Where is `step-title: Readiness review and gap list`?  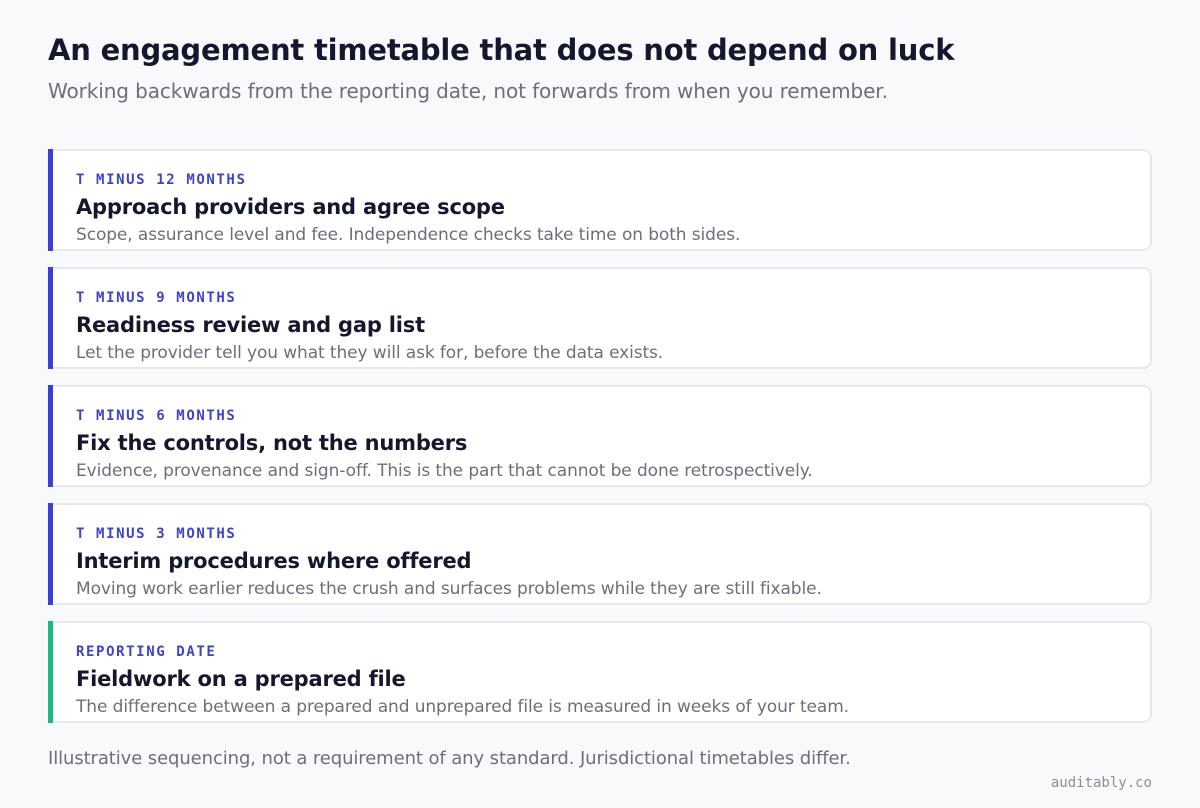
step-title: Readiness review and gap list is located at coordinates (250, 325).